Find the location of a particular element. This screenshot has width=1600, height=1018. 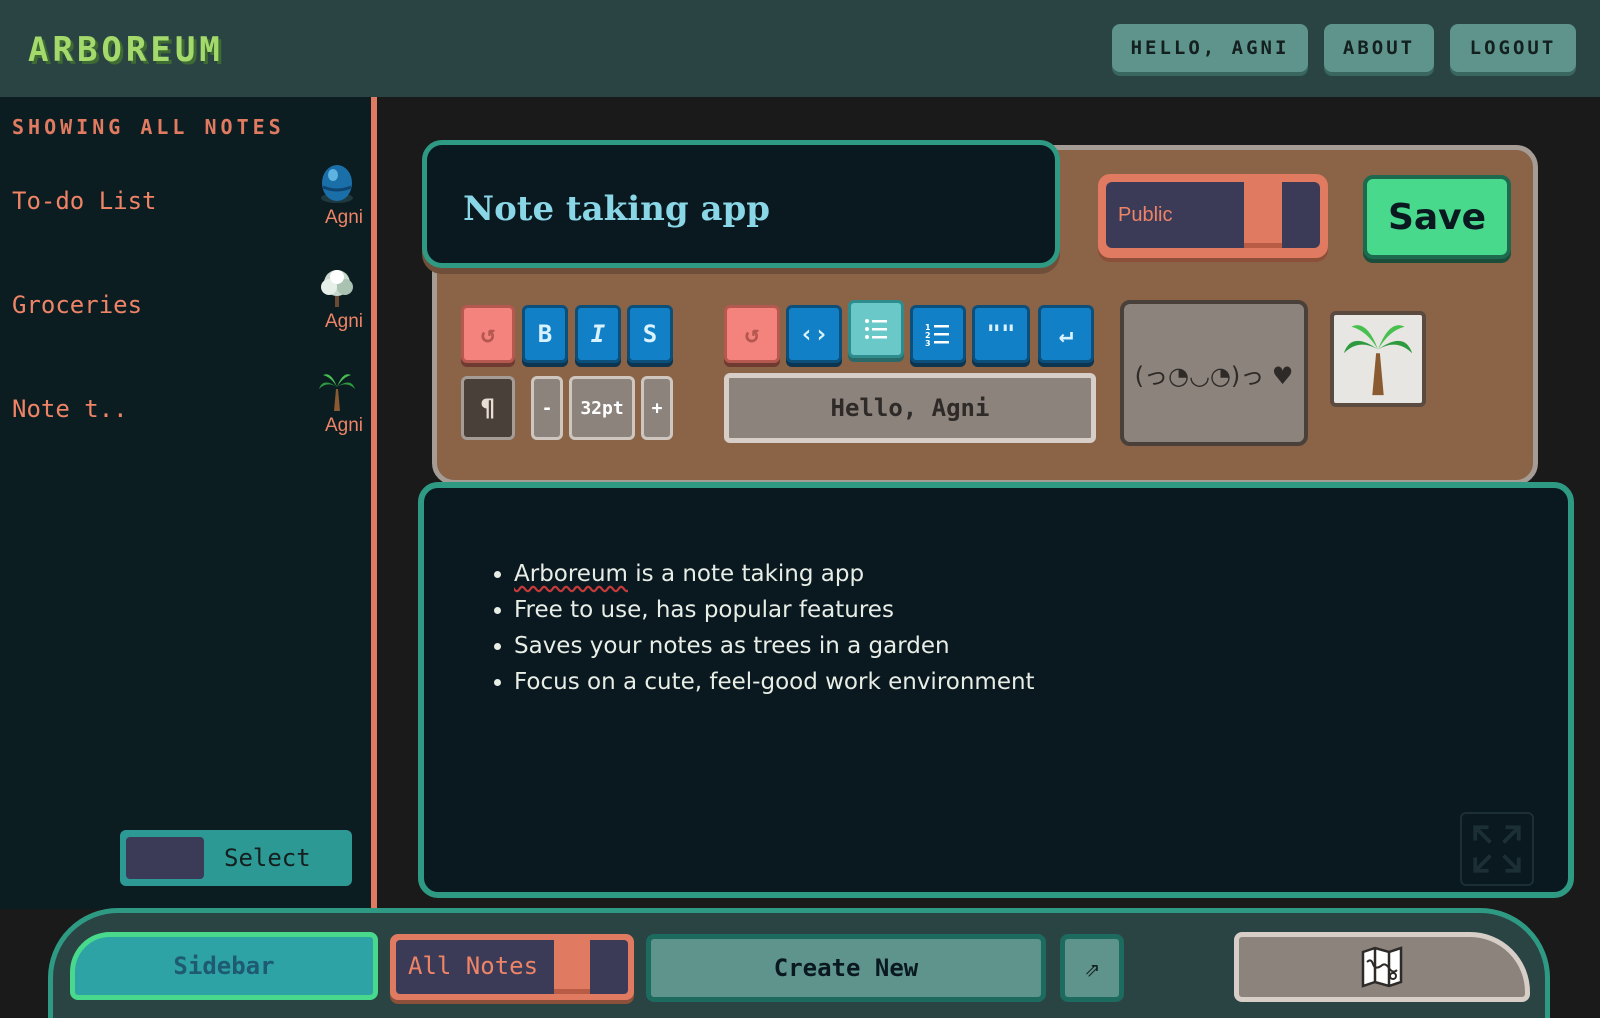

ordered-list-icon: 1 2 3 is located at coordinates (937, 335).